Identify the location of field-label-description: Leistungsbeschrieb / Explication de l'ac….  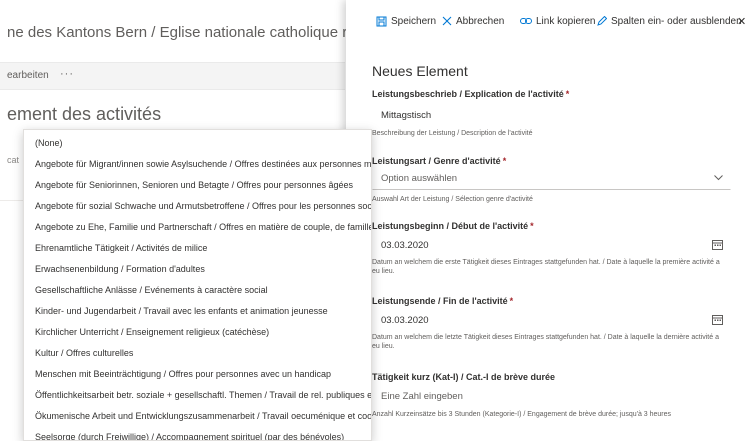
(470, 94).